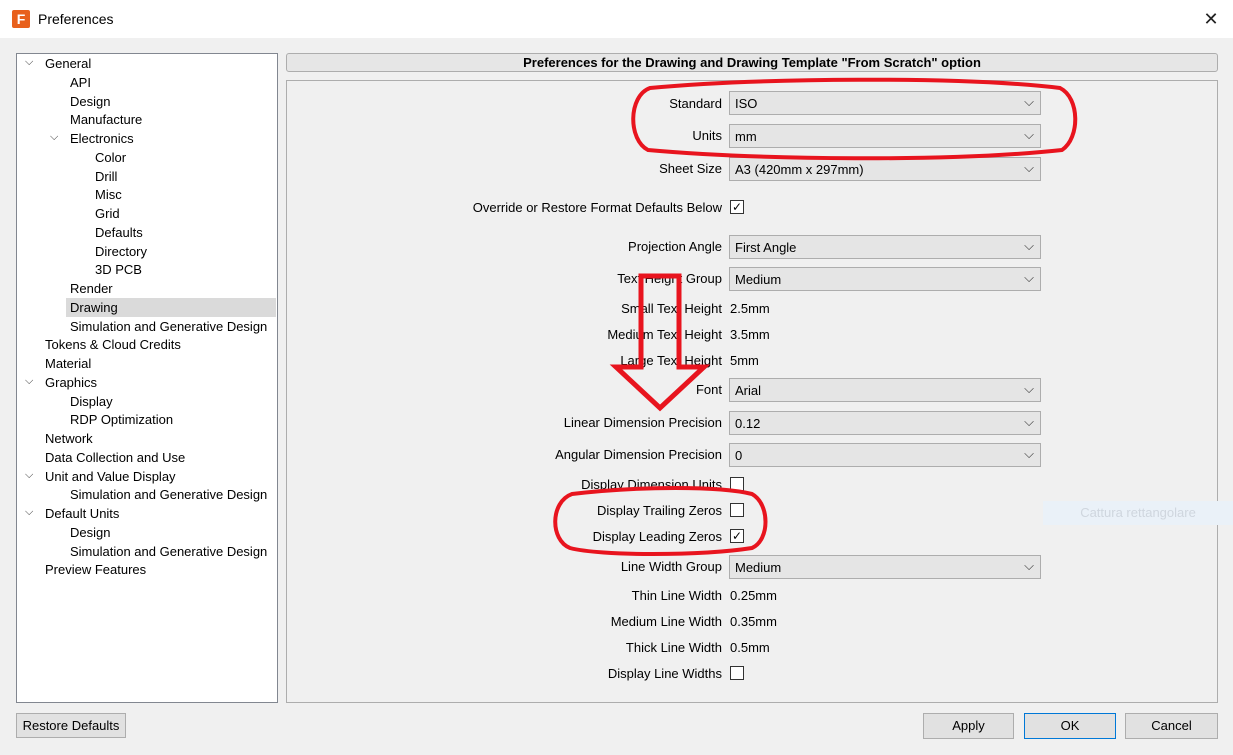  What do you see at coordinates (1138, 513) in the screenshot?
I see `snipping-tooltip: Cattura rettangolare` at bounding box center [1138, 513].